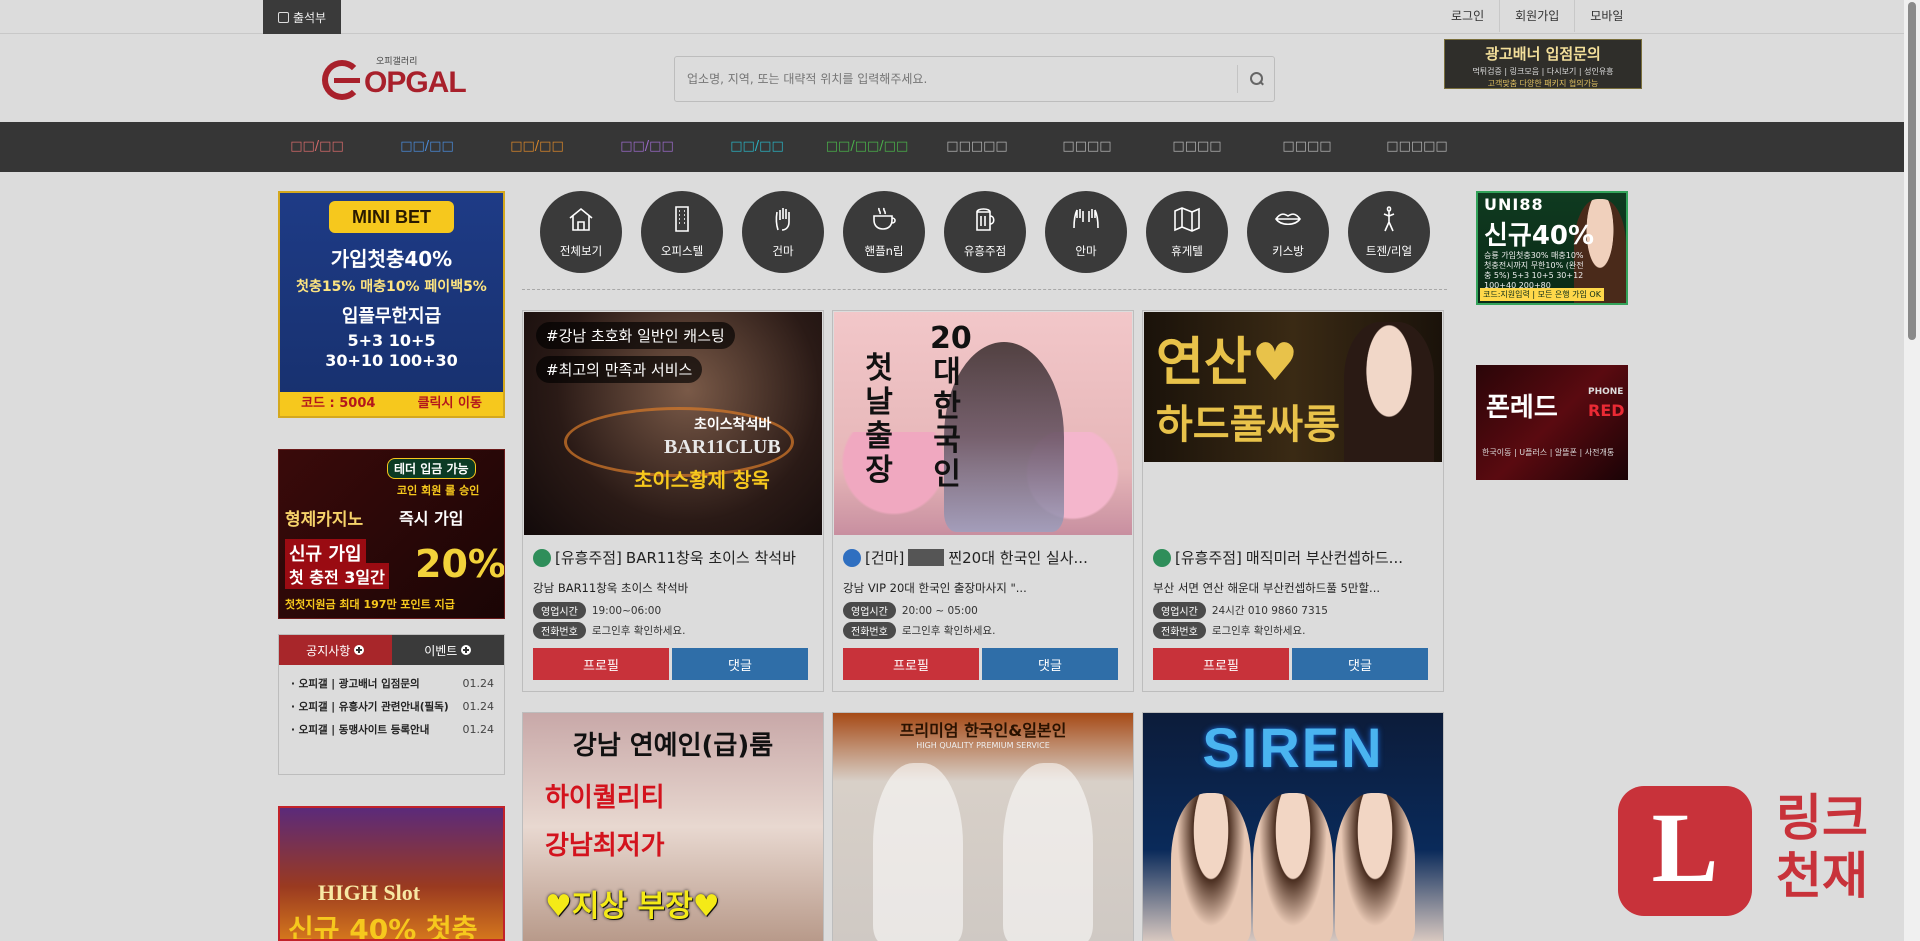 The width and height of the screenshot is (1920, 941). I want to click on header-ad-line2: 고객맞춤 다양한 패키지 협의가능, so click(1543, 83).